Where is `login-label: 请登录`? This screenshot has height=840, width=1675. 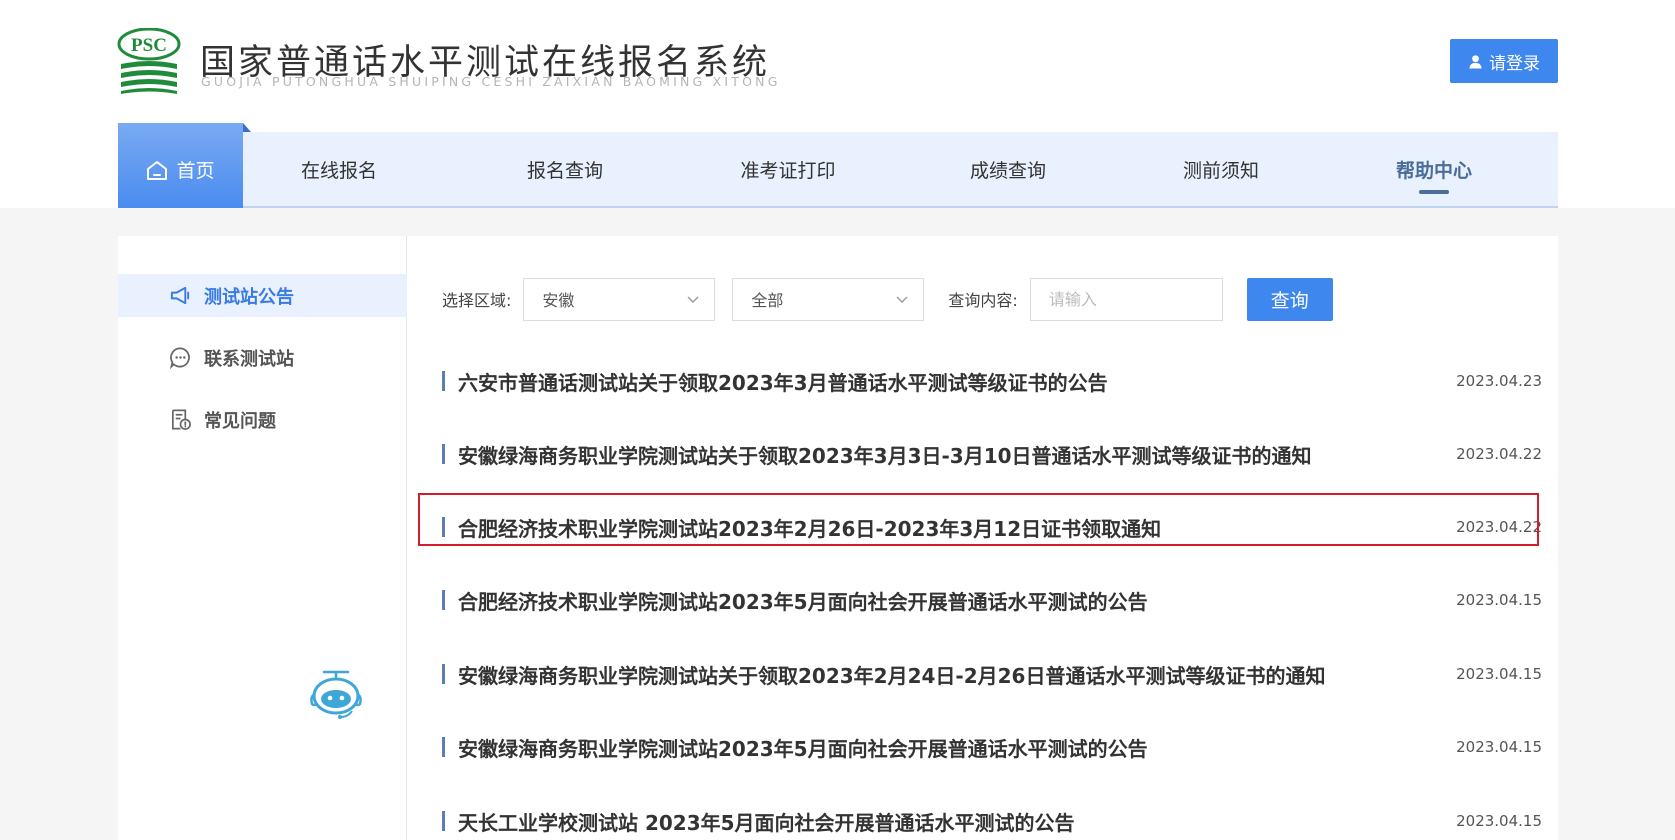 login-label: 请登录 is located at coordinates (1514, 63).